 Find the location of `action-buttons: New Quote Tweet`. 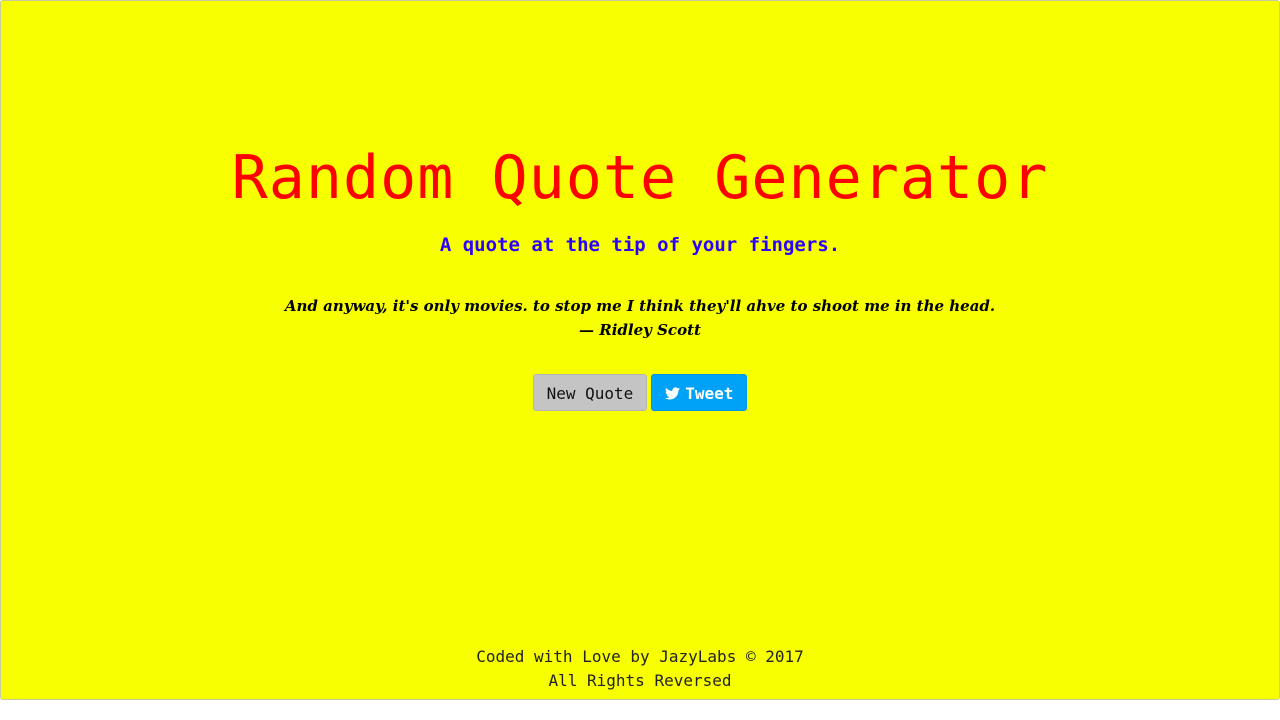

action-buttons: New Quote Tweet is located at coordinates (640, 392).